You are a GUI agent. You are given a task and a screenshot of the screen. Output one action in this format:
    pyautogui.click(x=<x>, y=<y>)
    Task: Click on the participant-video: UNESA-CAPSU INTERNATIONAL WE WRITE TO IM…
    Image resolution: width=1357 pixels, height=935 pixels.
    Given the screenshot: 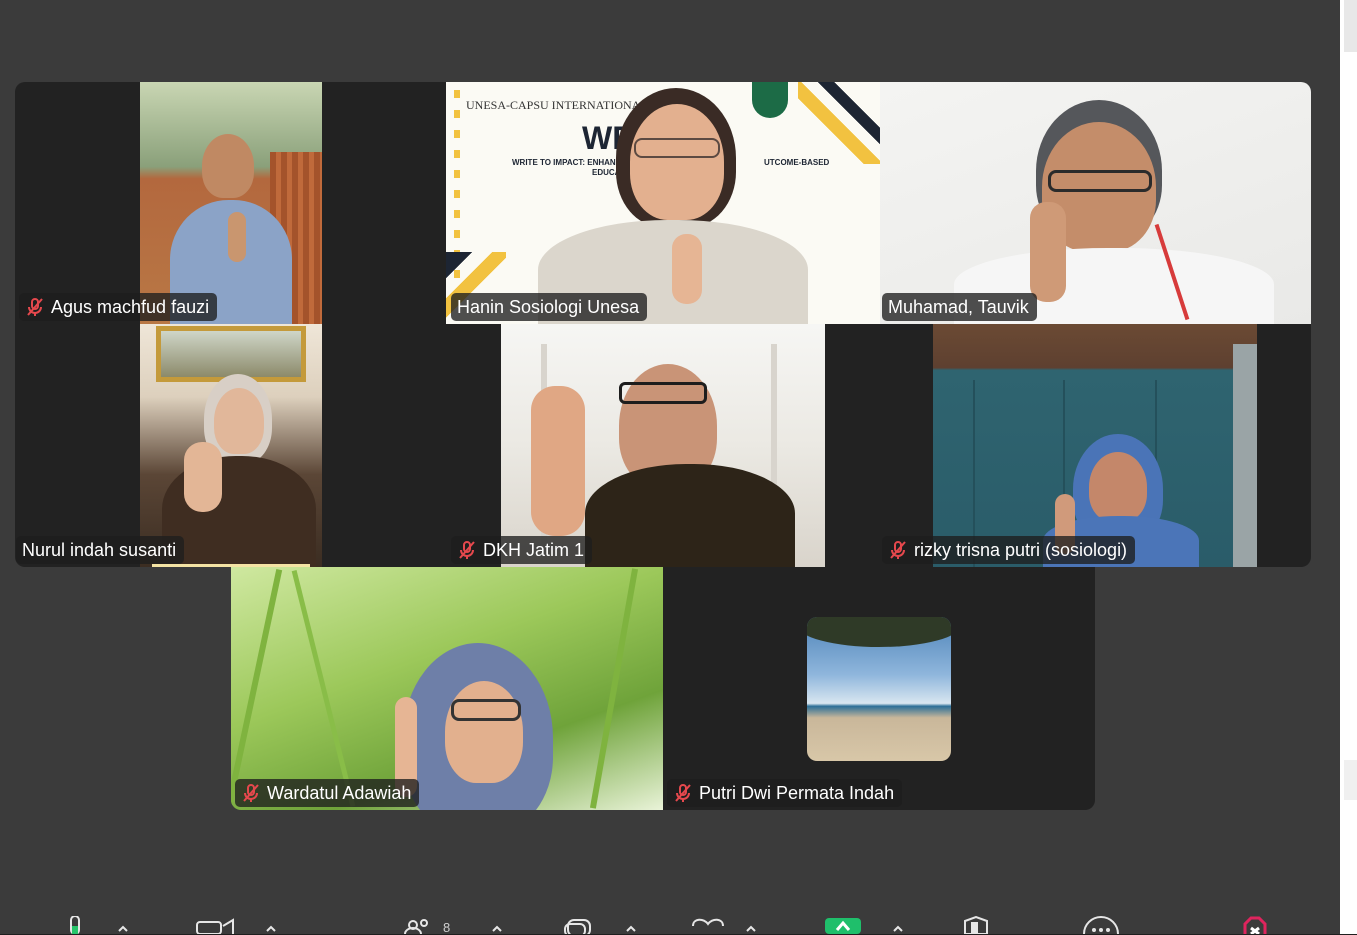 What is the action you would take?
    pyautogui.click(x=663, y=203)
    